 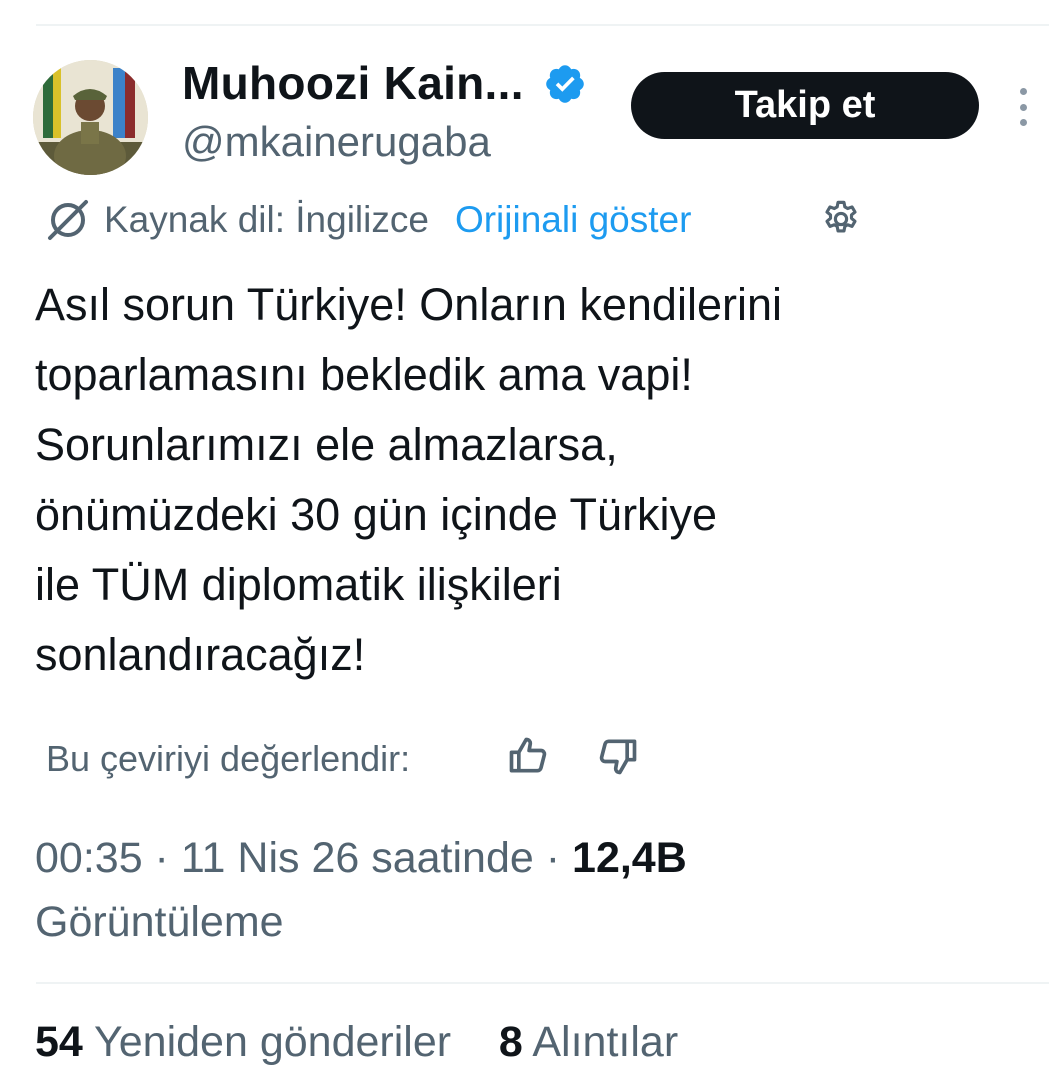 I want to click on translation-bar: Kaynak dil: İngilizce Orijinali göster, so click(x=367, y=220).